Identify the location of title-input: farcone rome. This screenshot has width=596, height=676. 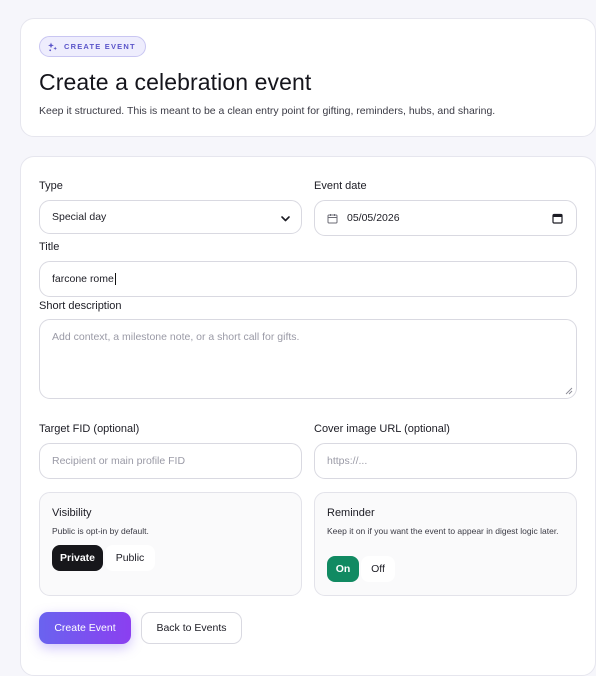
(308, 279).